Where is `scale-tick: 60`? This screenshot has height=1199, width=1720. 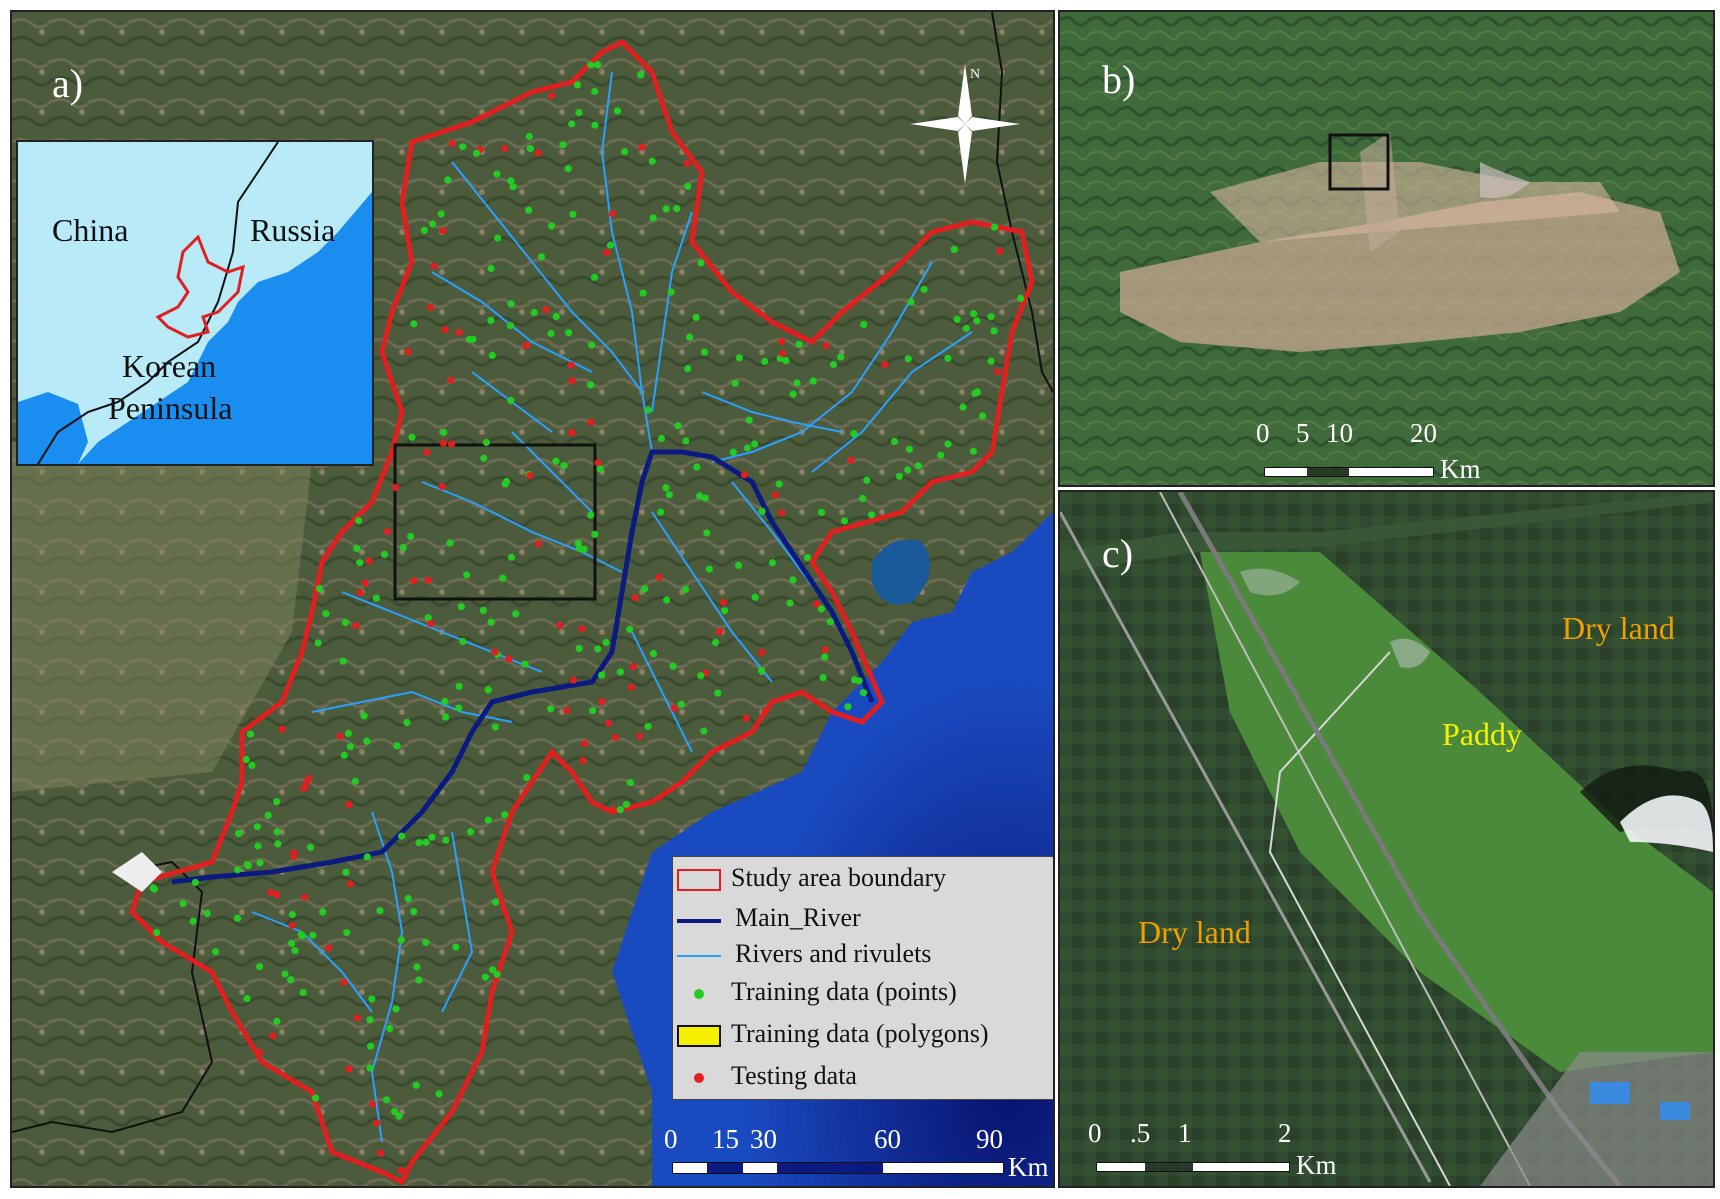
scale-tick: 60 is located at coordinates (887, 1139).